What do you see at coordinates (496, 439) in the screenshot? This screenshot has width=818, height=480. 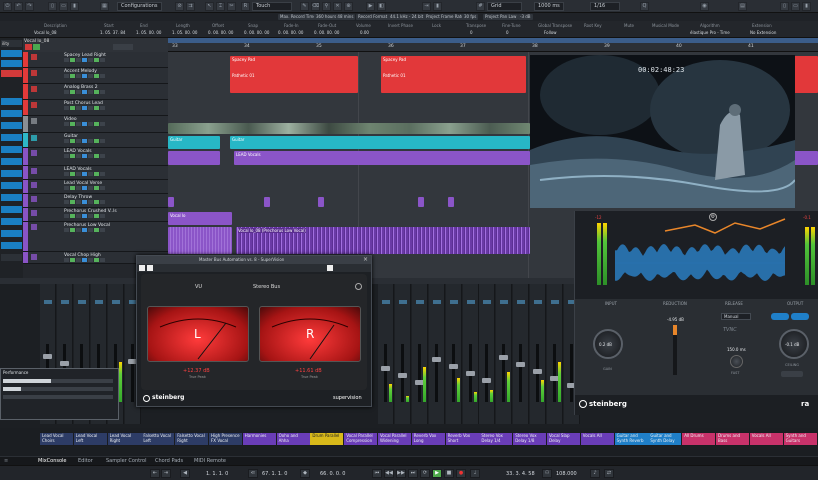 I see `channel-name-label: Stereo Vox Delay 1/4` at bounding box center [496, 439].